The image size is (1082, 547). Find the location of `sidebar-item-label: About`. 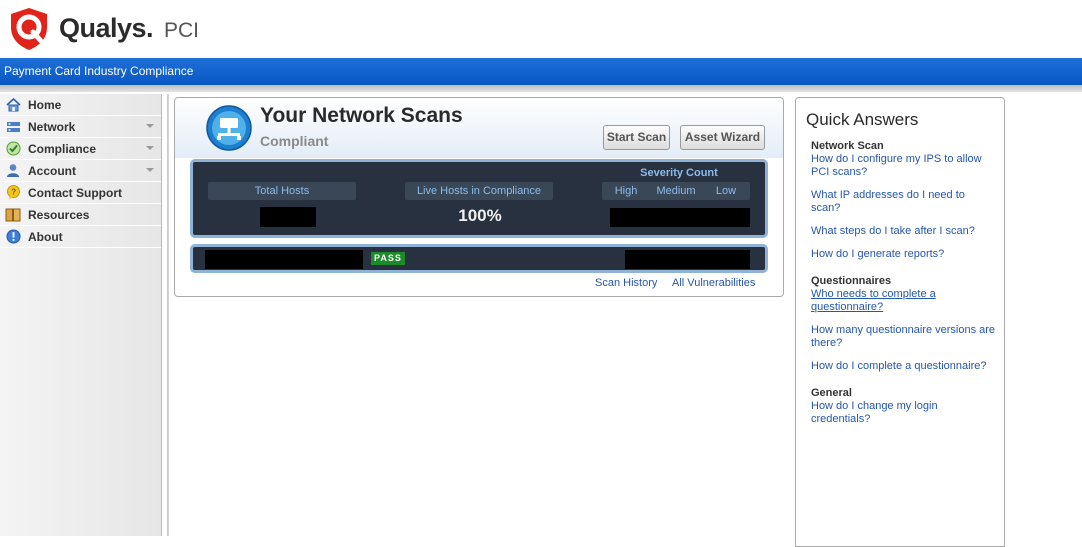

sidebar-item-label: About is located at coordinates (45, 236).